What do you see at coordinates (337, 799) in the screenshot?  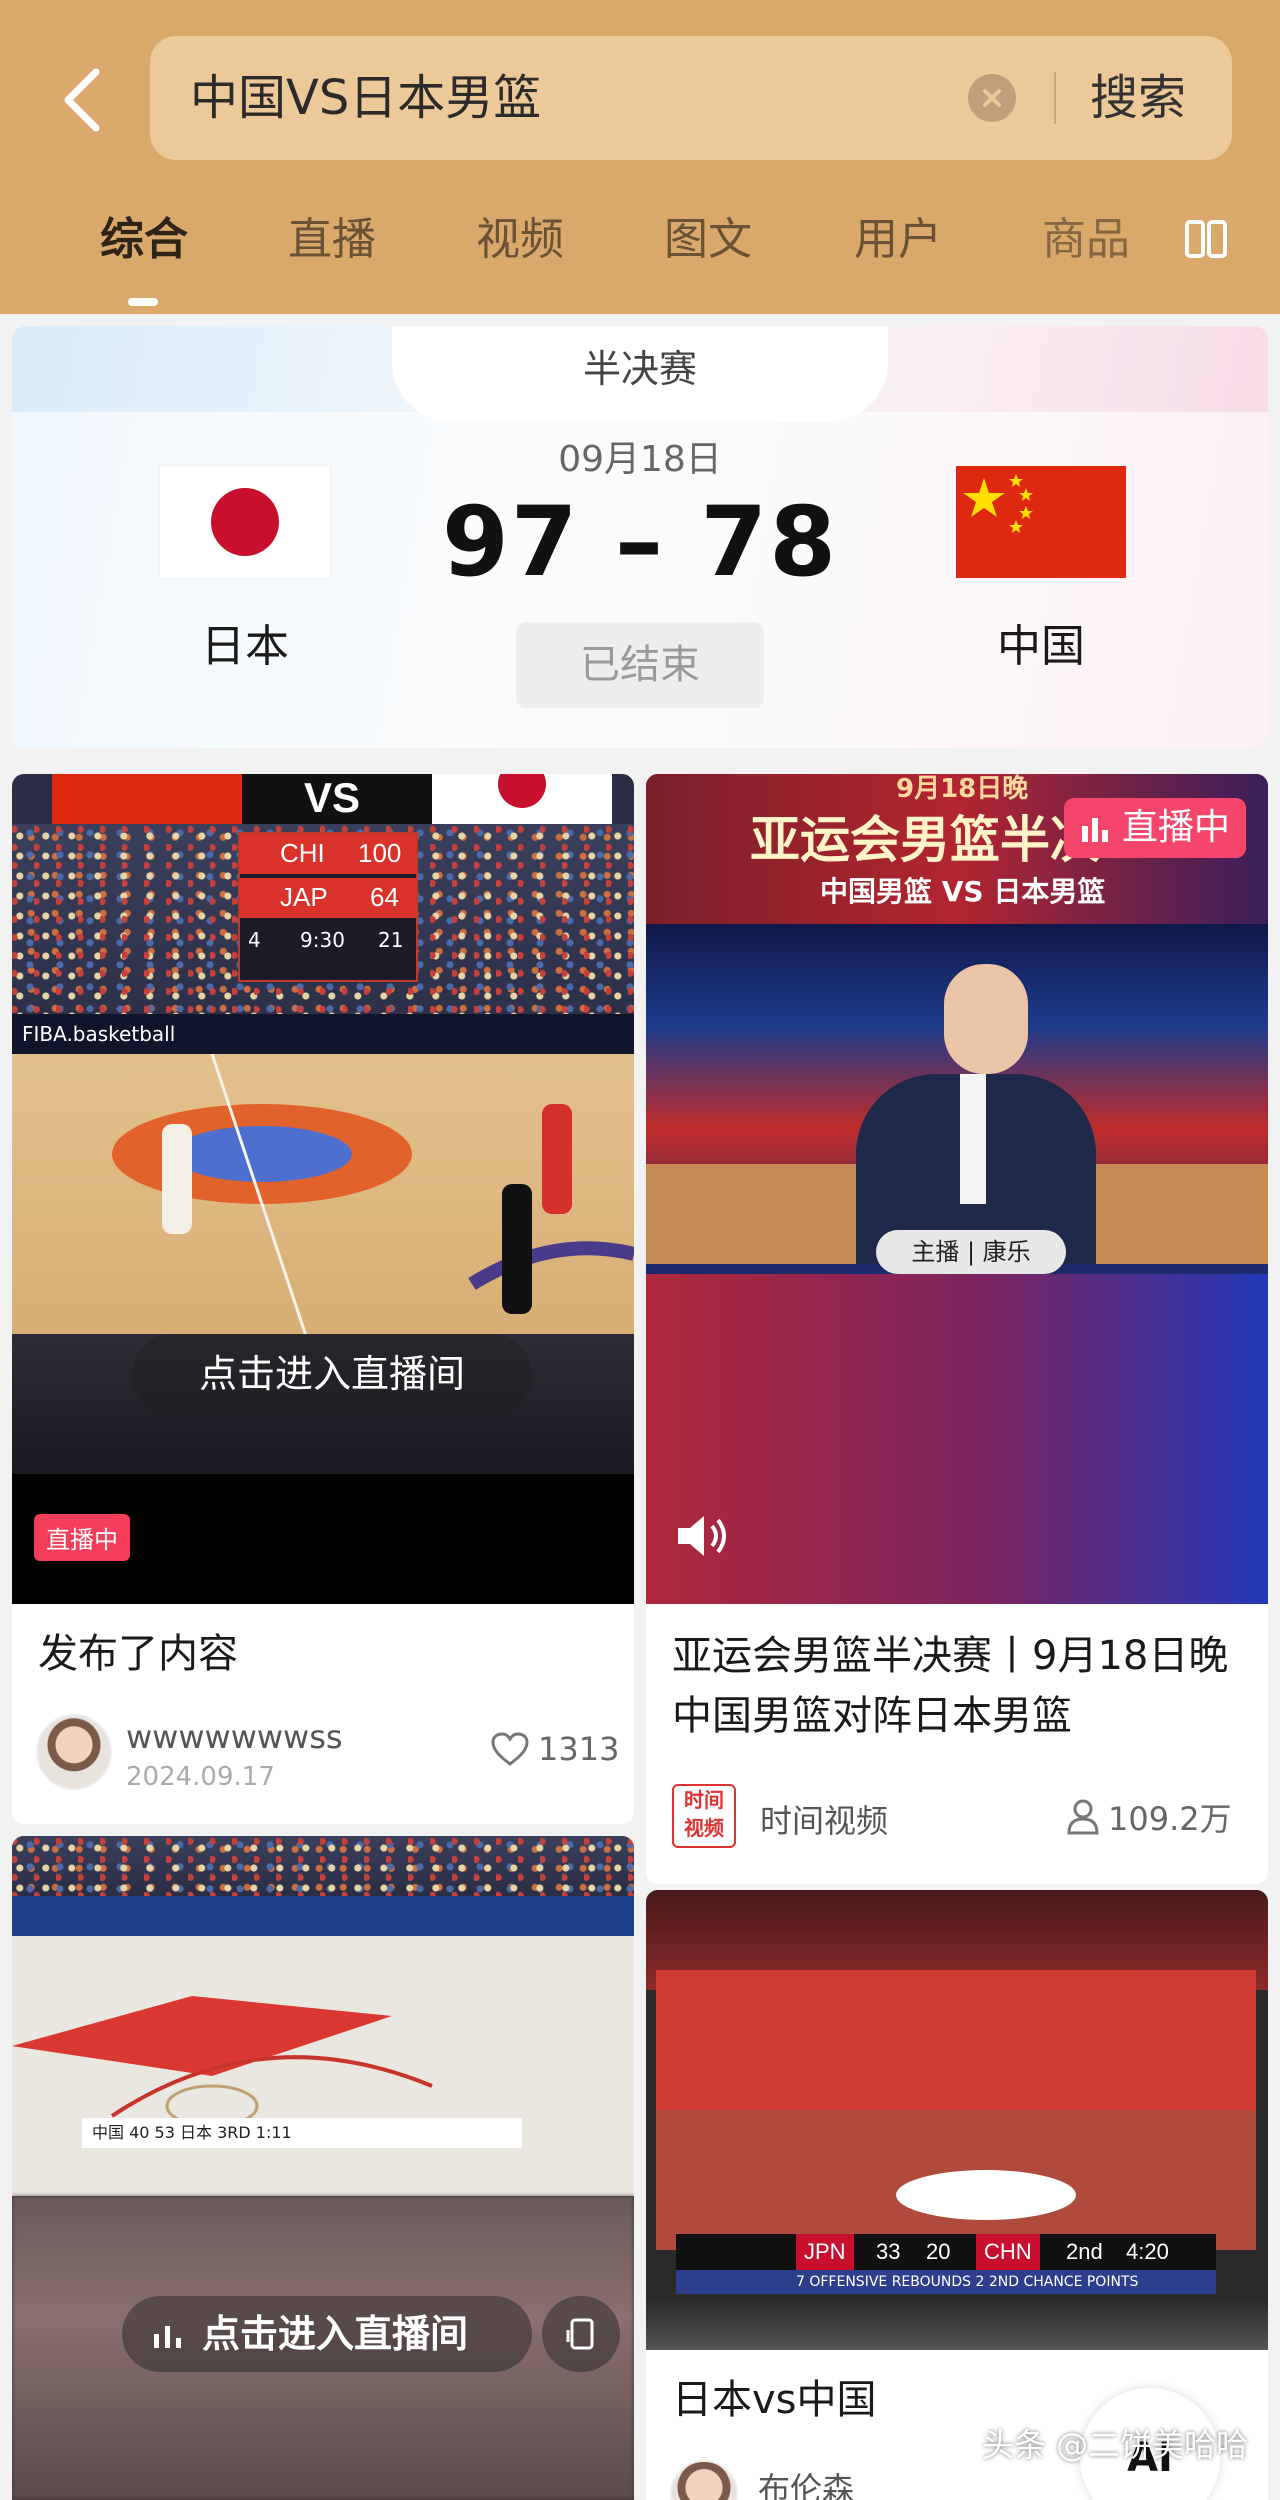 I see `vs-strip: VS` at bounding box center [337, 799].